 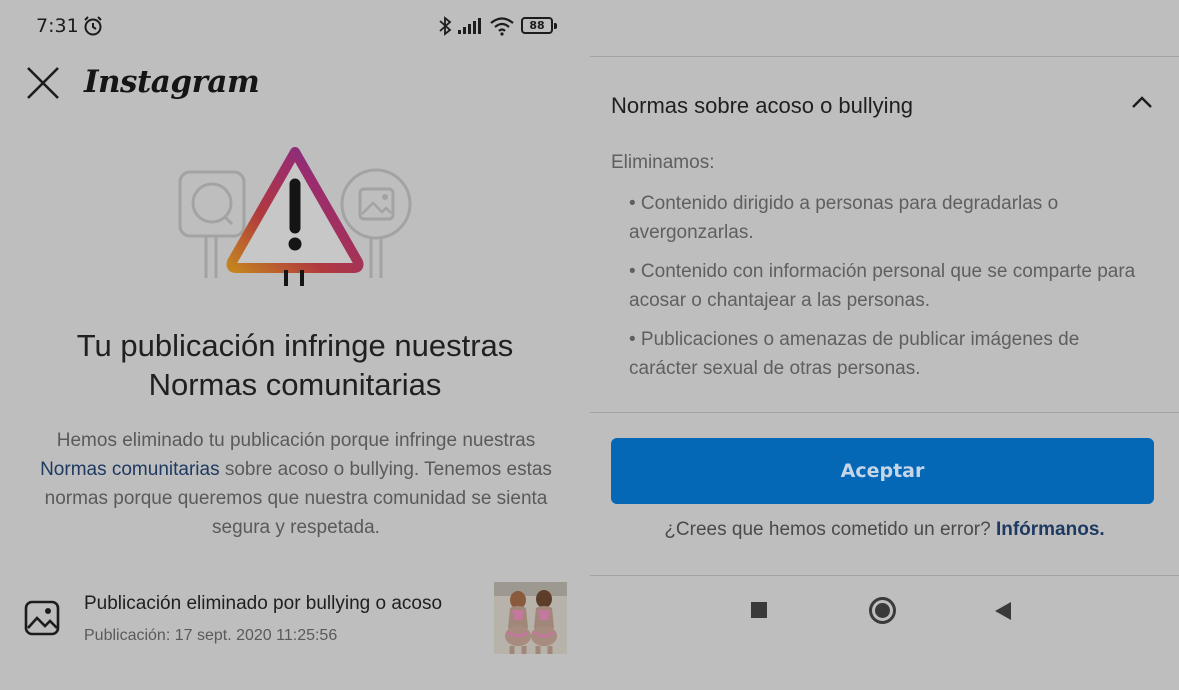 What do you see at coordinates (884, 633) in the screenshot?
I see `android-nav-bar` at bounding box center [884, 633].